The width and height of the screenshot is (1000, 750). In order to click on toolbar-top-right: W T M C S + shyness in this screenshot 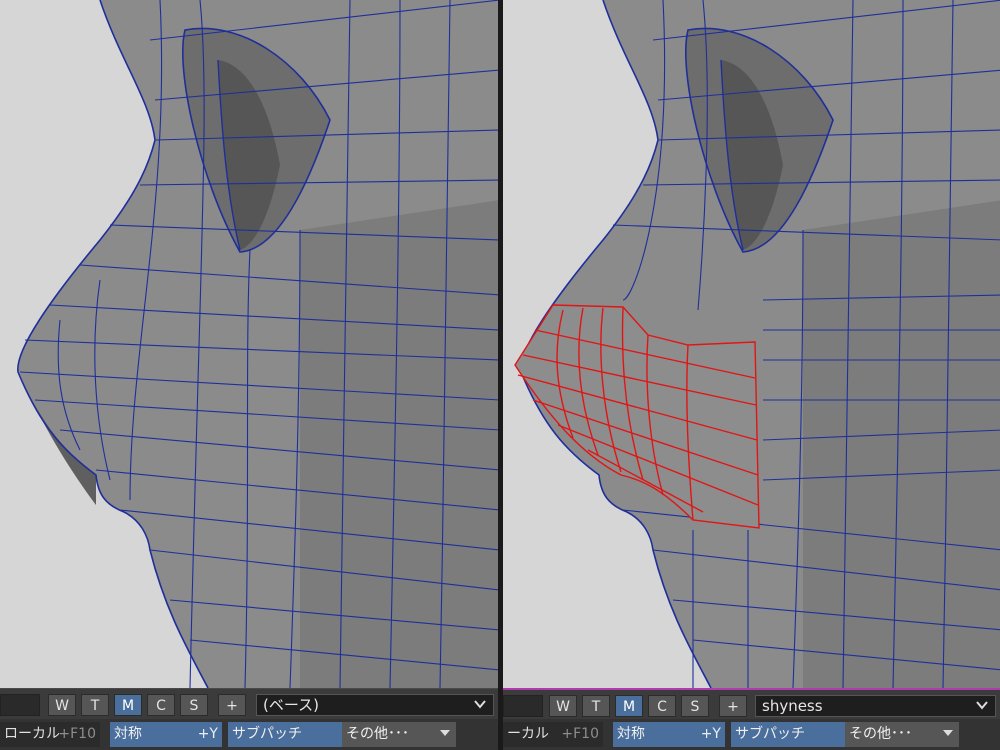, I will do `click(751, 703)`.